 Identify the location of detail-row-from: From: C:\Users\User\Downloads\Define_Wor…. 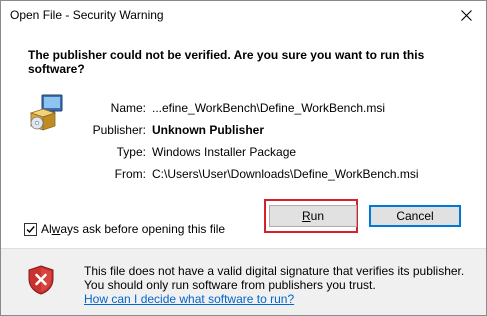
(243, 174).